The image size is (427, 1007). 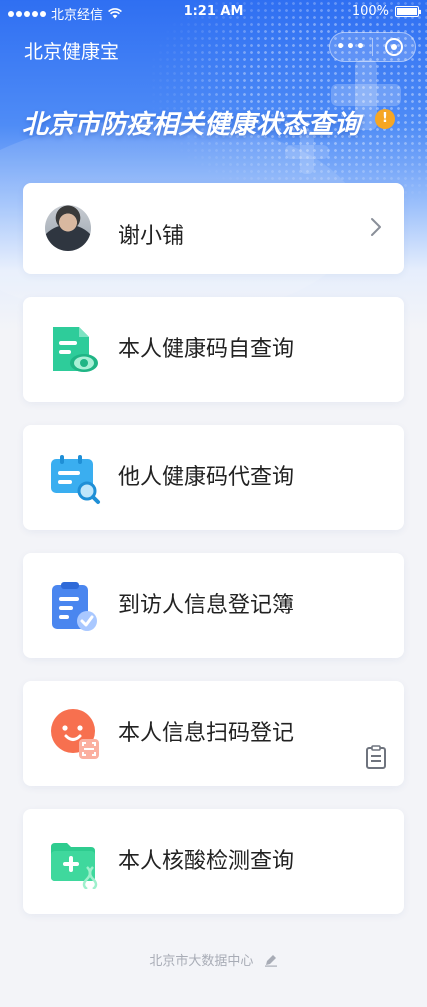 I want to click on status-bar: 北京经信 1:21 AM 100%, so click(x=213, y=12).